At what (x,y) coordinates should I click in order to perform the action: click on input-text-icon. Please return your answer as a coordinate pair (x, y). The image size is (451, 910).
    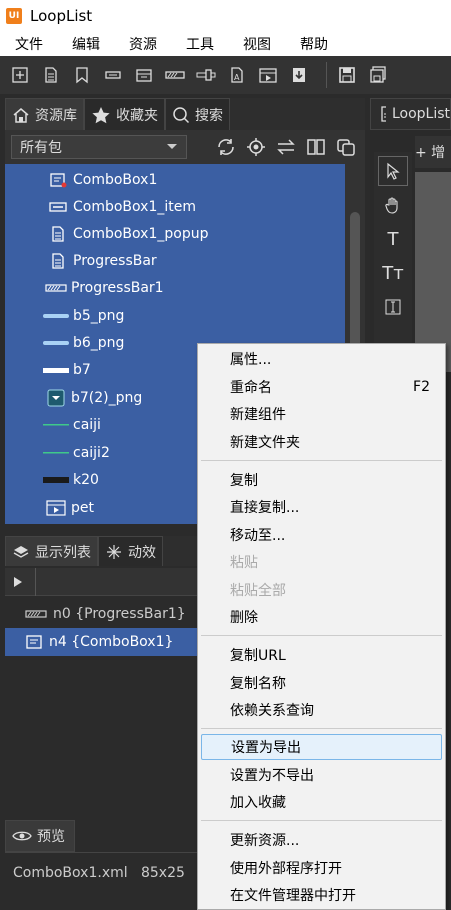
    Looking at the image, I should click on (393, 307).